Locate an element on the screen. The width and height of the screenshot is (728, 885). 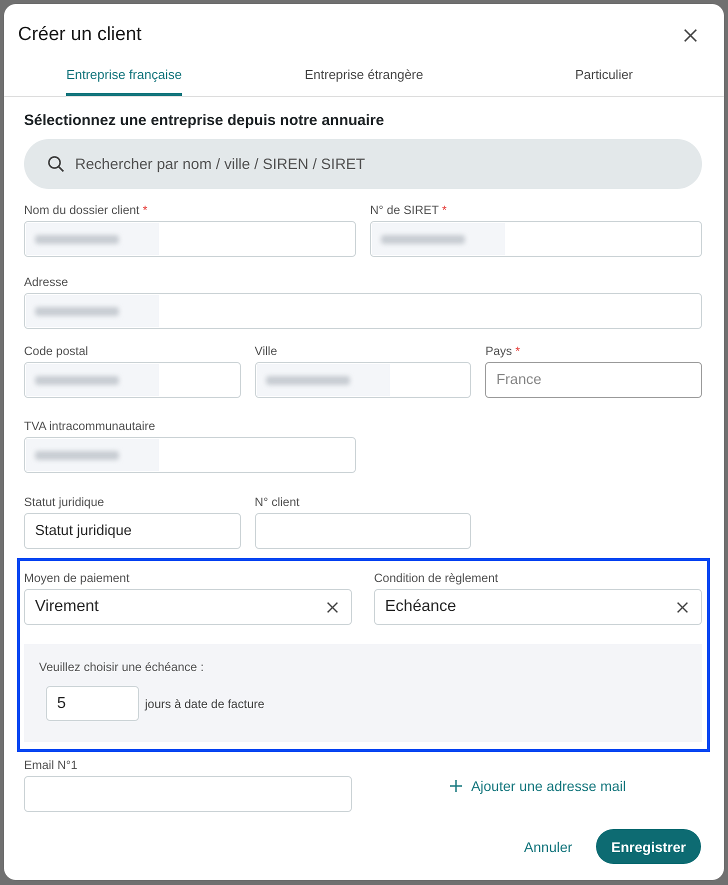
search-field: Rechercher par nom / ville / SIREN / SIRET is located at coordinates (363, 164).